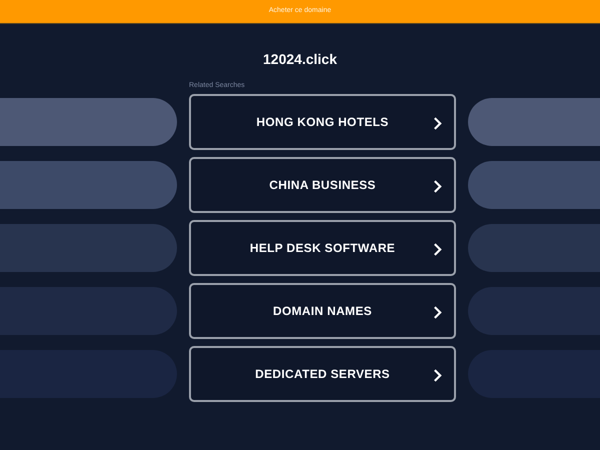 This screenshot has height=450, width=600. I want to click on related-search-link: CHINA BUSINESS, so click(322, 185).